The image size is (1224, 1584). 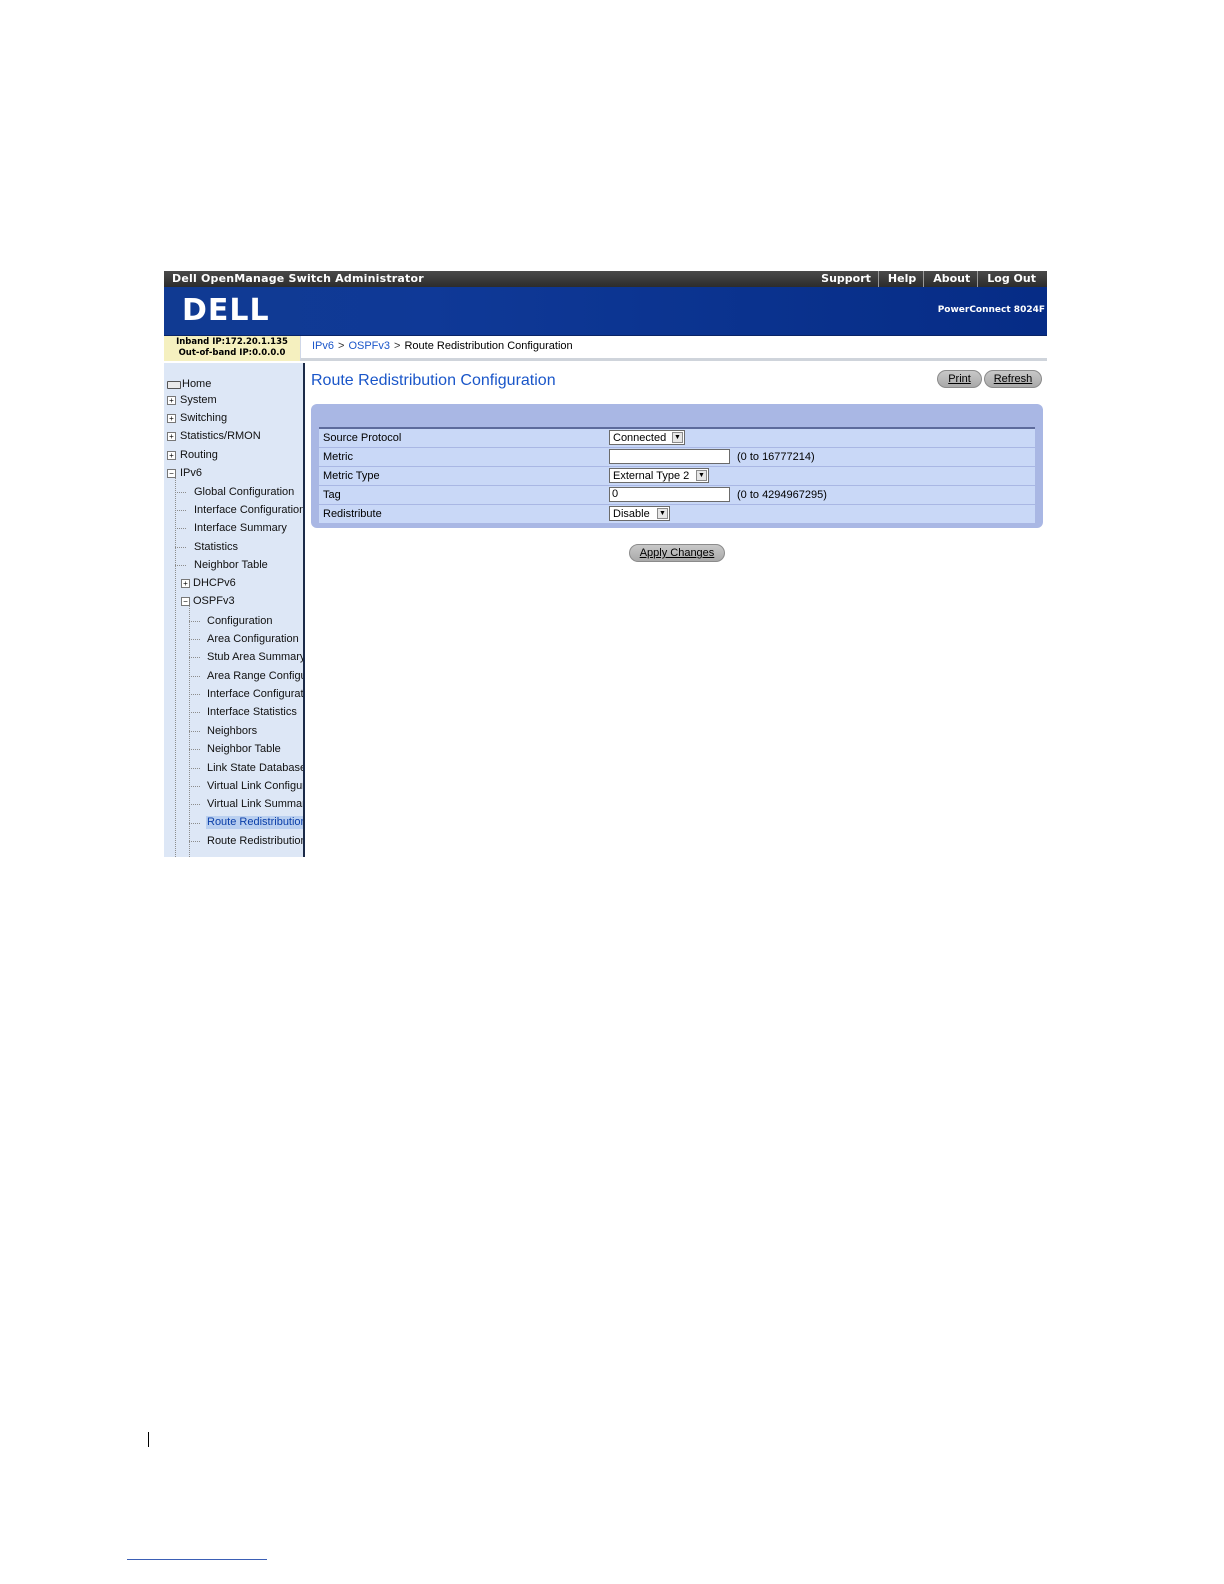 I want to click on metric-type-cell: External Type 2 ▼, so click(x=659, y=476).